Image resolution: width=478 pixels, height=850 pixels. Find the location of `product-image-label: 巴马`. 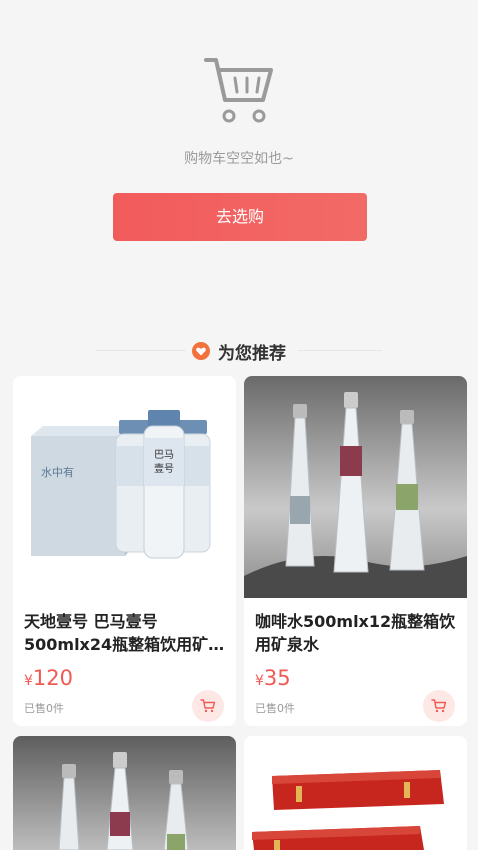

product-image-label: 巴马 is located at coordinates (164, 455).